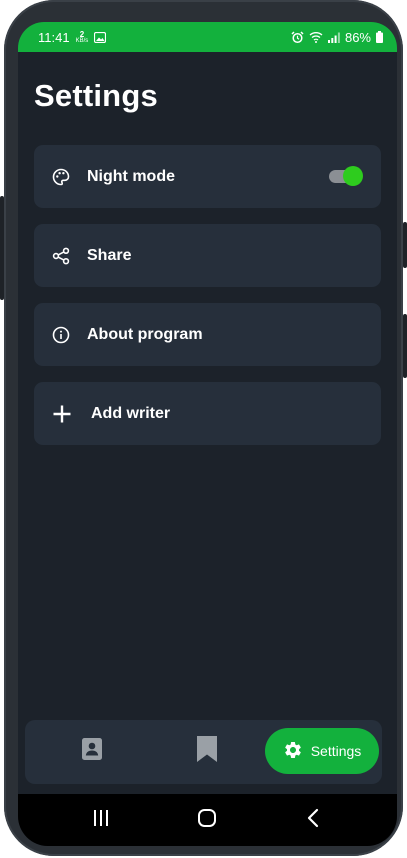  I want to click on recent-apps-icon, so click(101, 820).